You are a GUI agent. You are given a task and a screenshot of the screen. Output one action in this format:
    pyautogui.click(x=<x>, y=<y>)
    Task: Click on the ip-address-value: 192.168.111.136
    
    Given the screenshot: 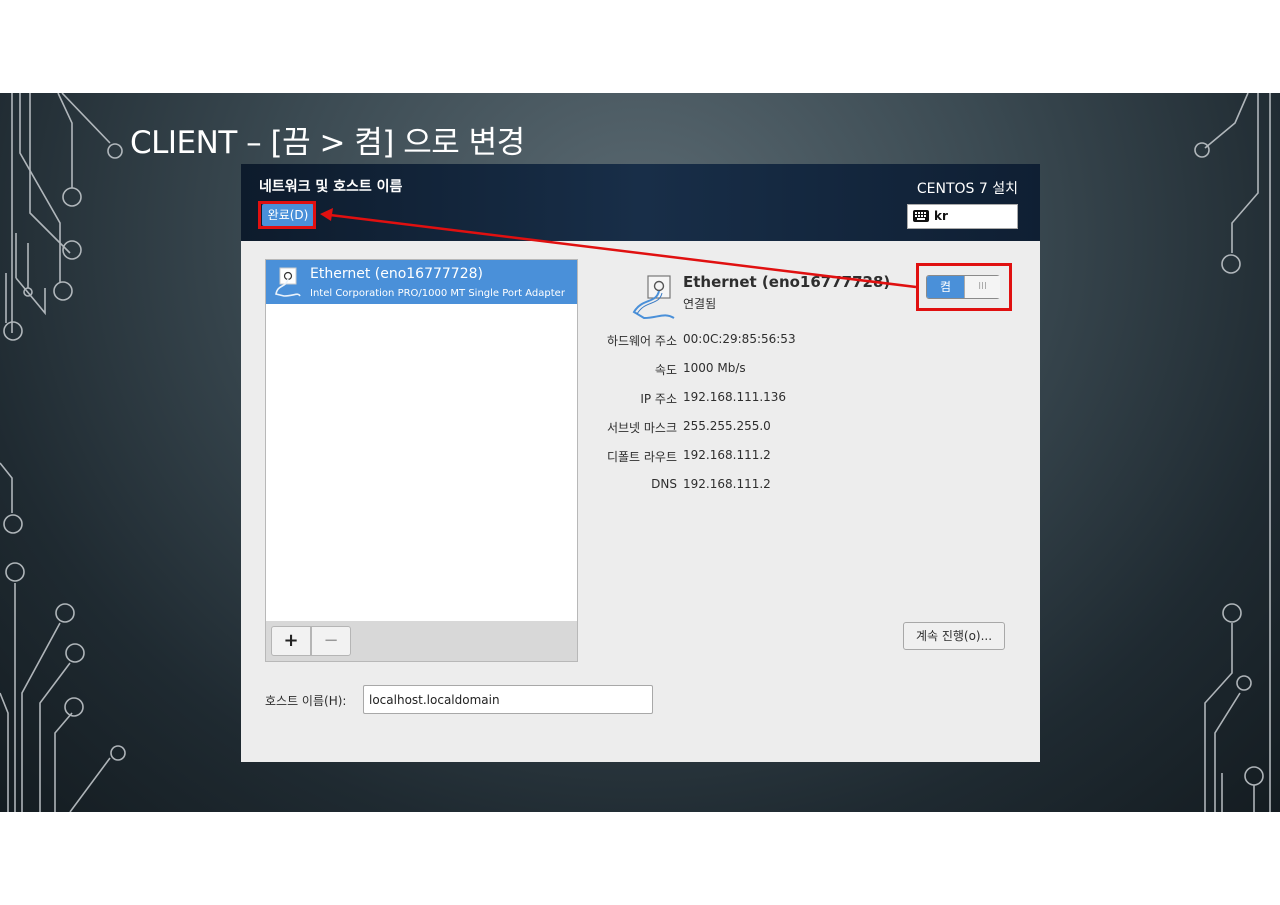 What is the action you would take?
    pyautogui.click(x=735, y=397)
    